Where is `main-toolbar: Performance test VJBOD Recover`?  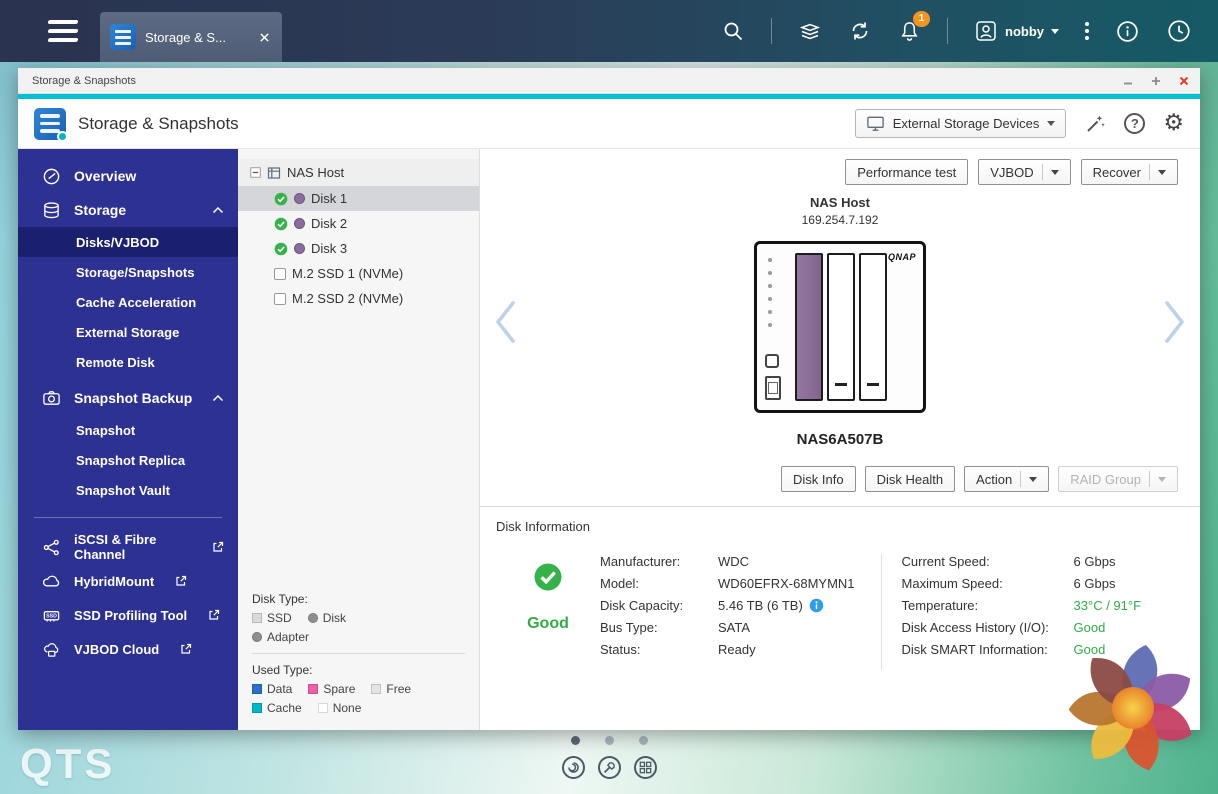
main-toolbar: Performance test VJBOD Recover is located at coordinates (1011, 172).